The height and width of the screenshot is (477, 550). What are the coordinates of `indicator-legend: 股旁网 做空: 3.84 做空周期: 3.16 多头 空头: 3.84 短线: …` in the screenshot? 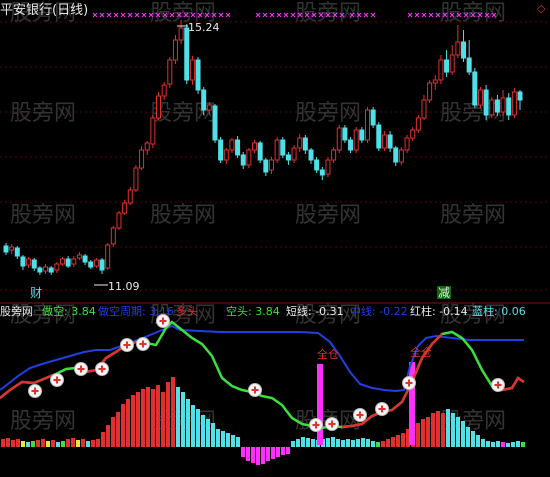 It's located at (263, 311).